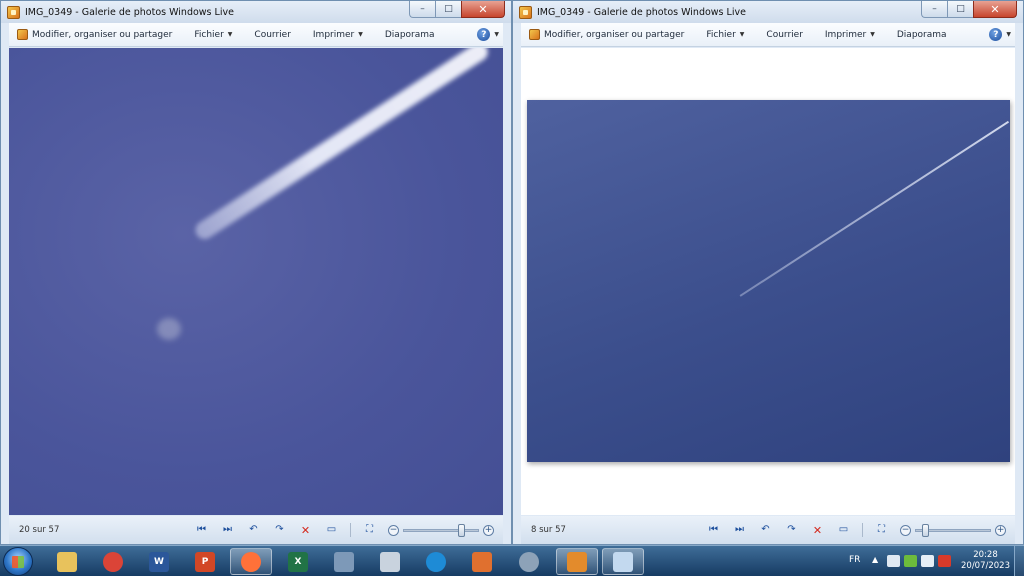 This screenshot has height=576, width=1024. I want to click on excel-icon: X, so click(298, 561).